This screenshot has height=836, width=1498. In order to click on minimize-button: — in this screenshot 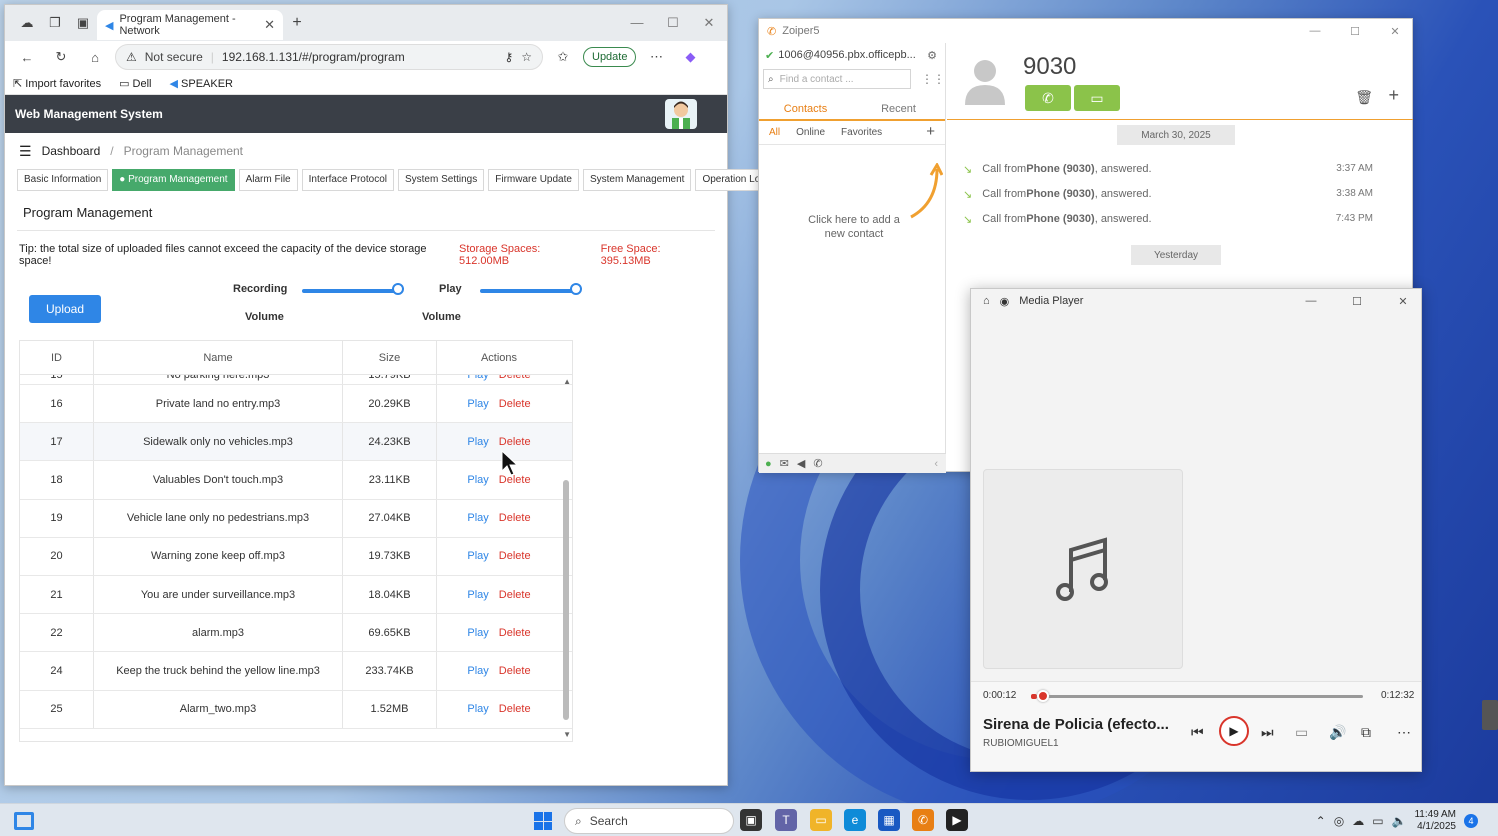, I will do `click(637, 23)`.